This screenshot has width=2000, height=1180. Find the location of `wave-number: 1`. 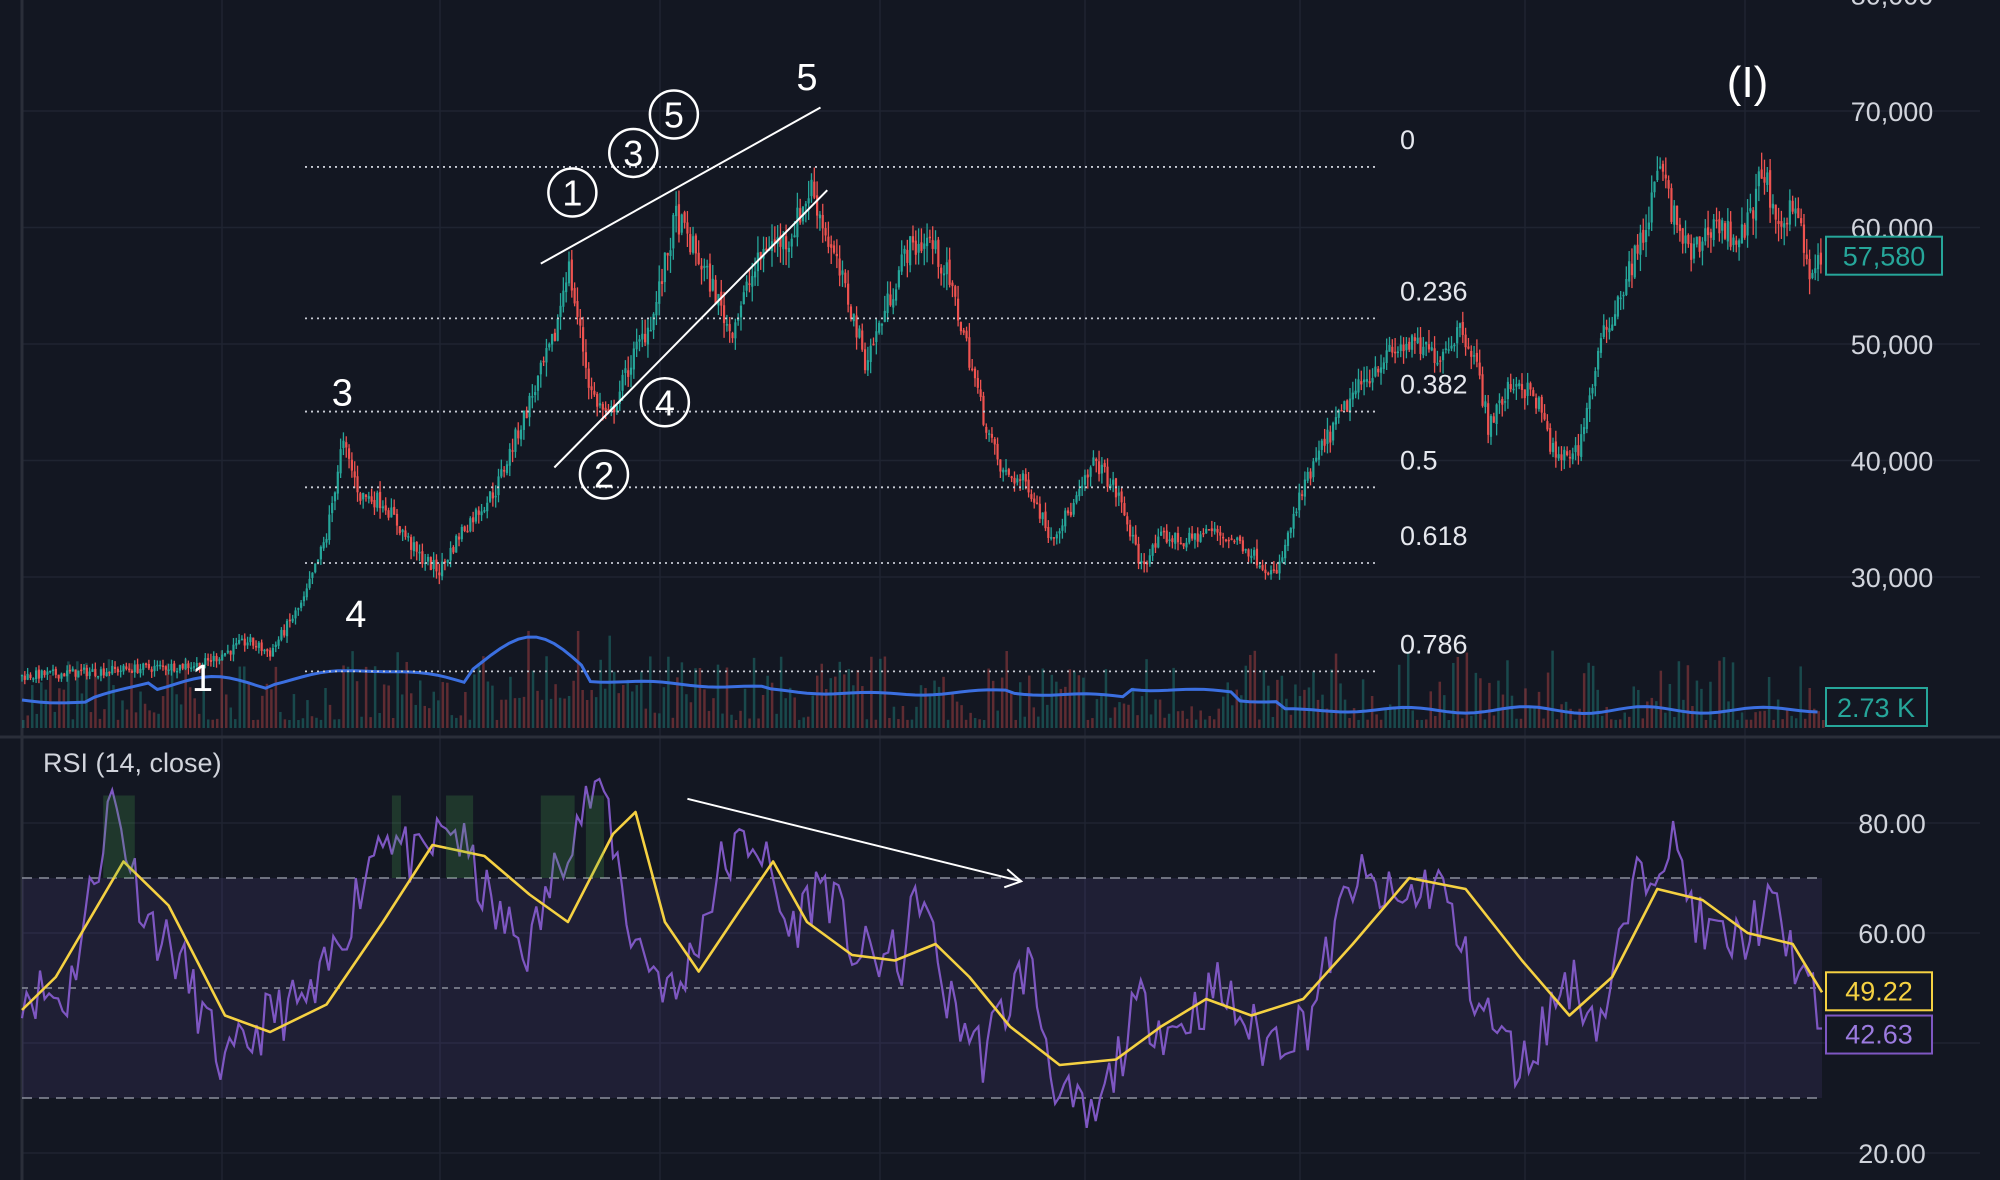

wave-number: 1 is located at coordinates (572, 193).